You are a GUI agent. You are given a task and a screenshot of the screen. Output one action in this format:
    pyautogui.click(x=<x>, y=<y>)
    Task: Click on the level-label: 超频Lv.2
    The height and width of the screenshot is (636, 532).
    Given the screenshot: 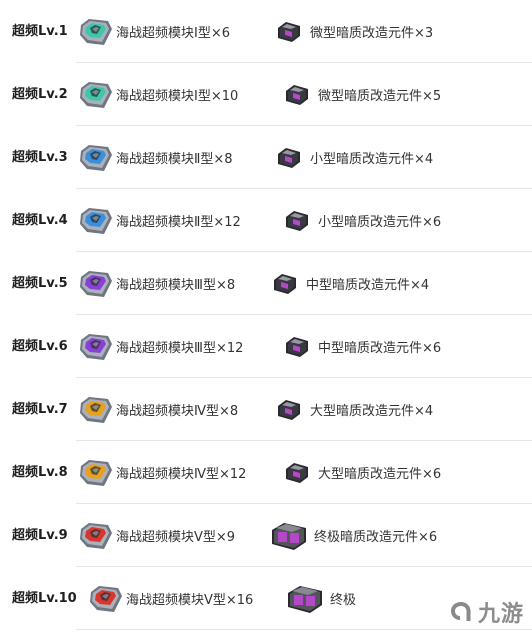 What is the action you would take?
    pyautogui.click(x=40, y=94)
    